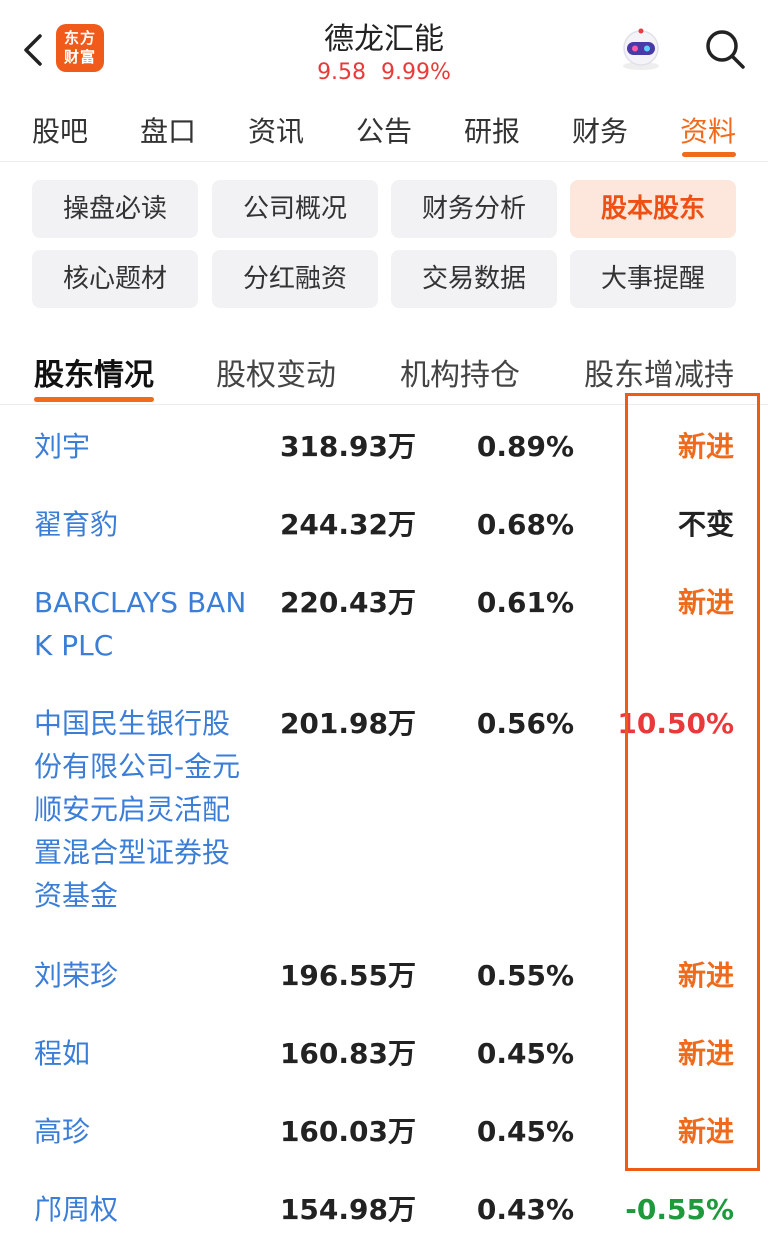 The width and height of the screenshot is (768, 1256). Describe the element at coordinates (276, 130) in the screenshot. I see `tab-news: 资讯` at that location.